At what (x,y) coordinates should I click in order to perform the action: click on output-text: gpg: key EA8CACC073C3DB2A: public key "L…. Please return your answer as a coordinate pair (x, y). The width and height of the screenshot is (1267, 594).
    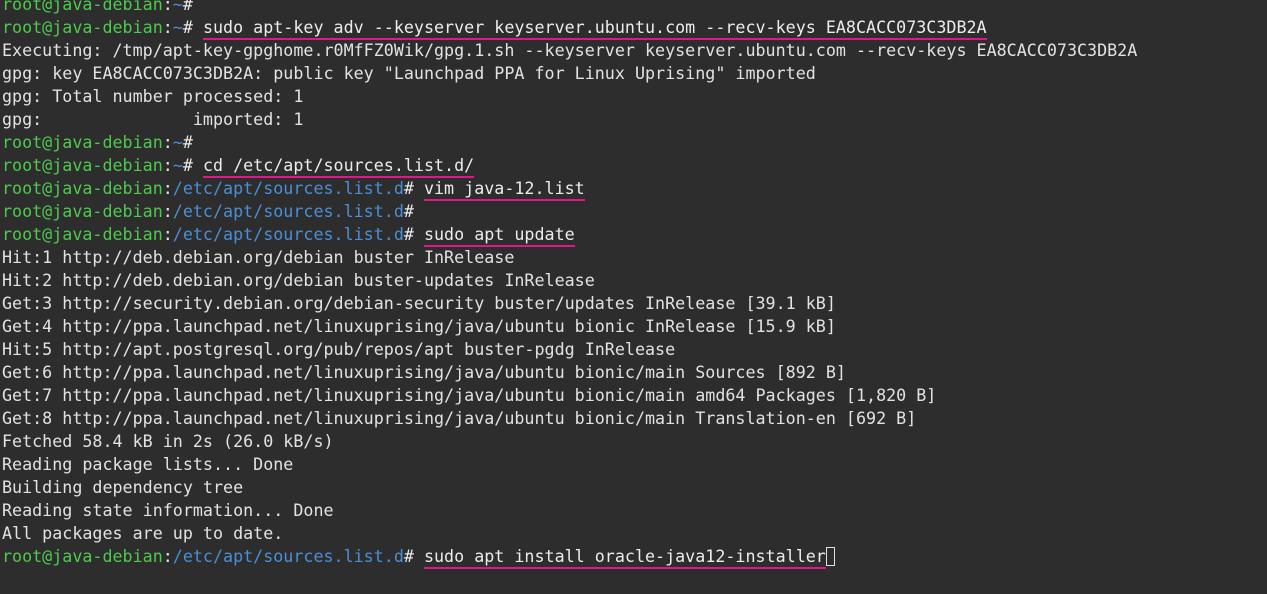
    Looking at the image, I should click on (409, 73).